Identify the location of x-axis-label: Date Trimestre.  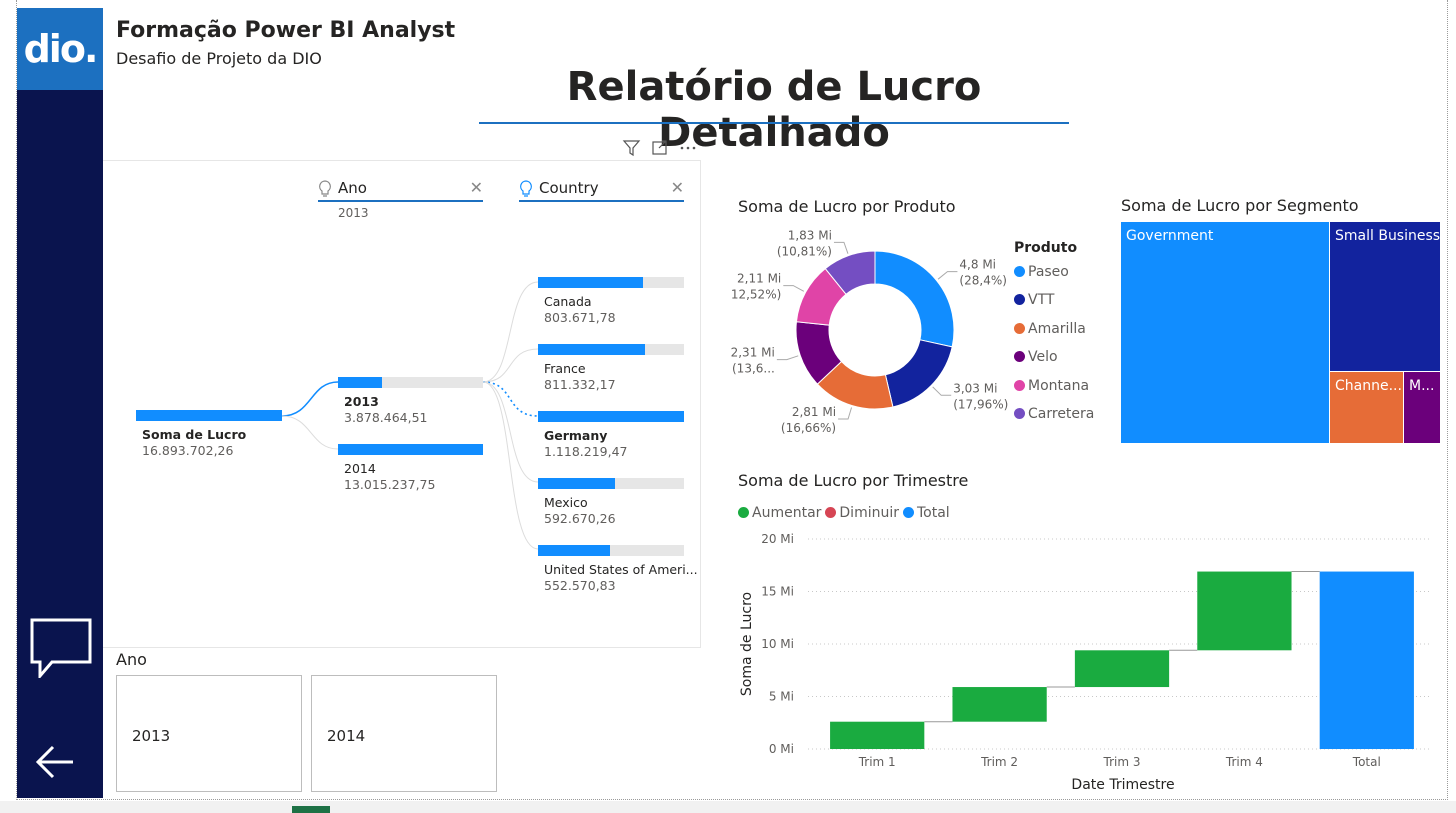
(1122, 785).